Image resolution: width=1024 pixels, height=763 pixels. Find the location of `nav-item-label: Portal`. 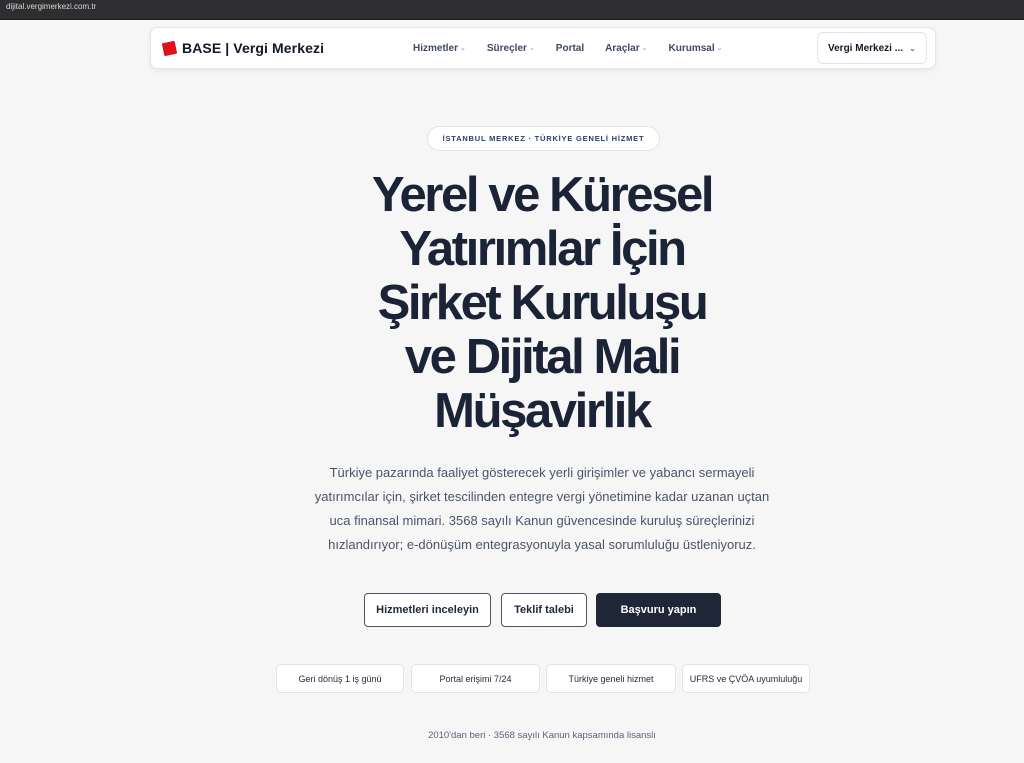

nav-item-label: Portal is located at coordinates (570, 48).